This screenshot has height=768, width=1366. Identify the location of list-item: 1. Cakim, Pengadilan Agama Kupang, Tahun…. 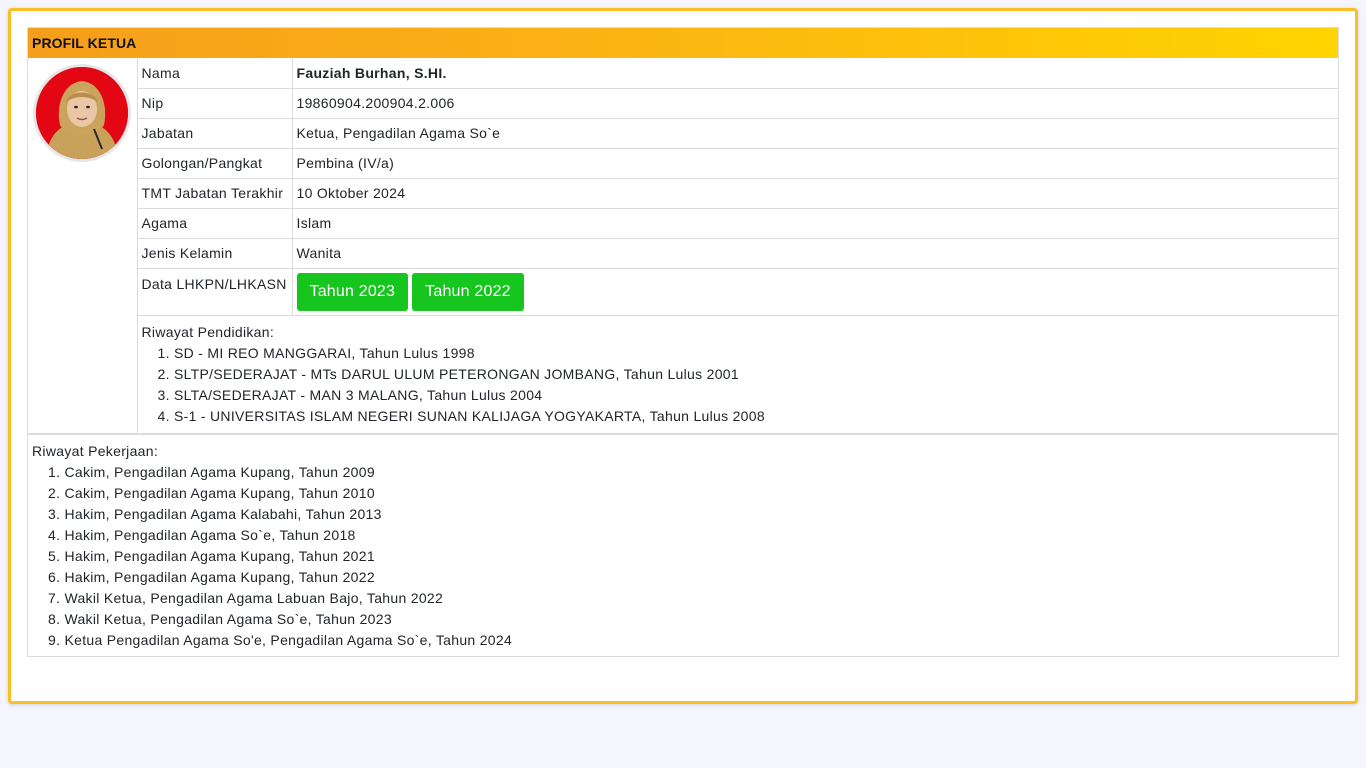
(211, 471).